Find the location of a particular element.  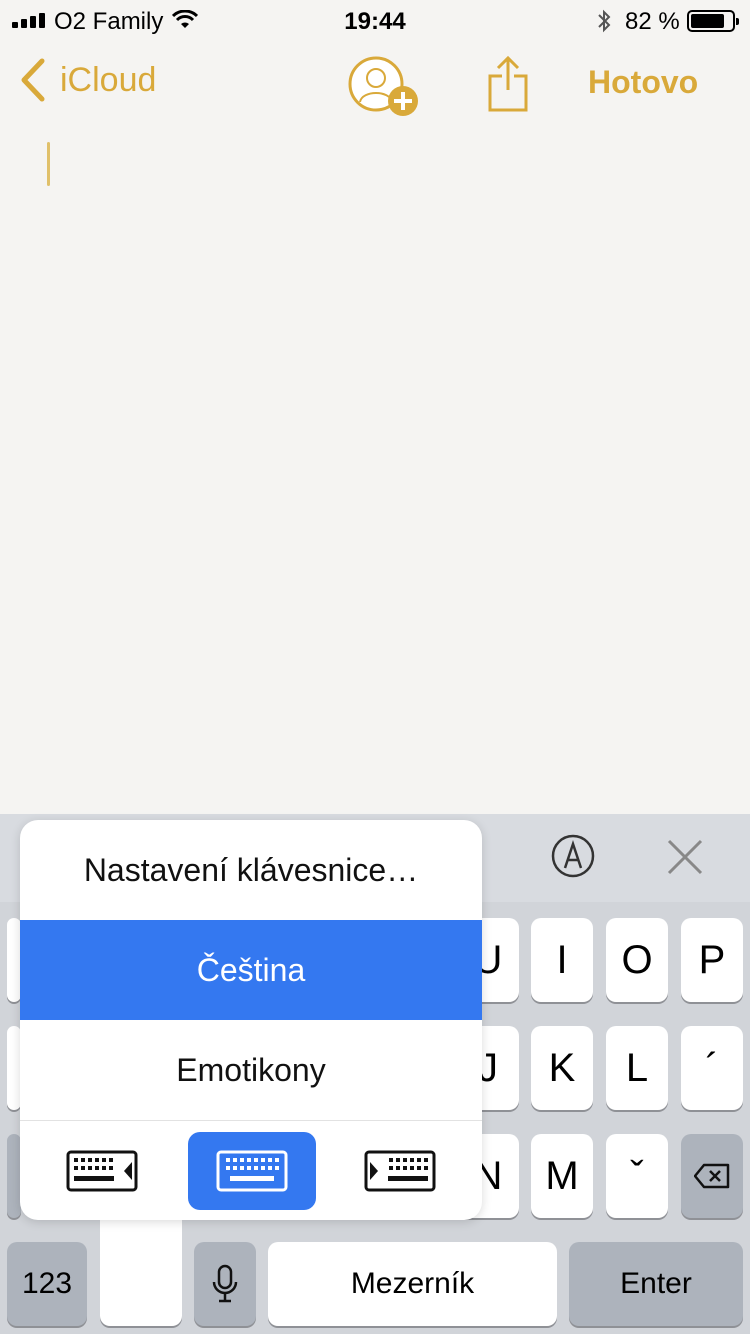

add-person-button is located at coordinates (385, 90).